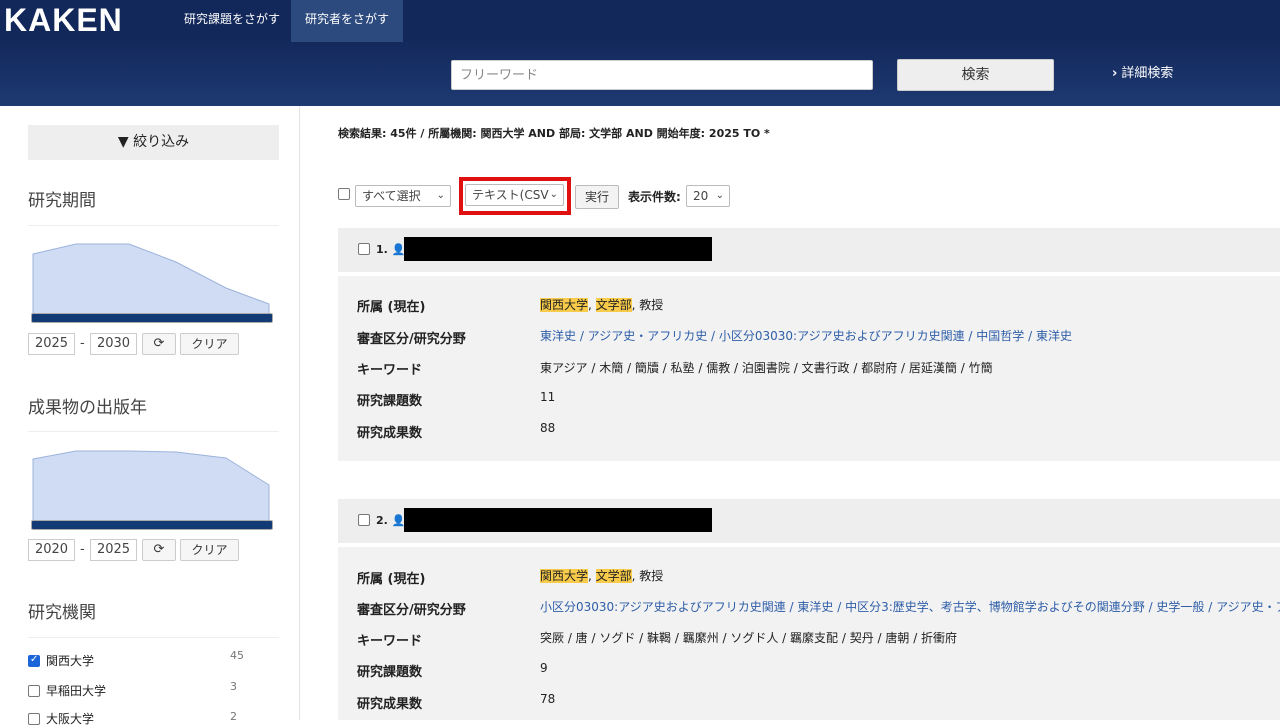  What do you see at coordinates (548, 428) in the screenshot?
I see `outputs-count: 88` at bounding box center [548, 428].